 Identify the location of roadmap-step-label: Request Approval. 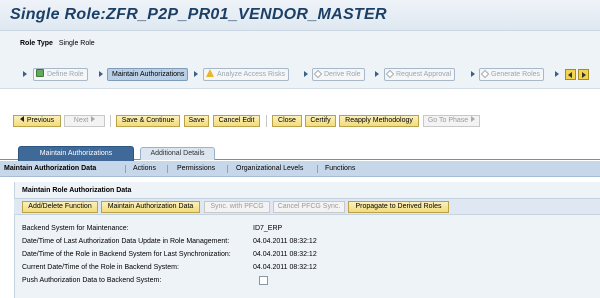
(424, 74).